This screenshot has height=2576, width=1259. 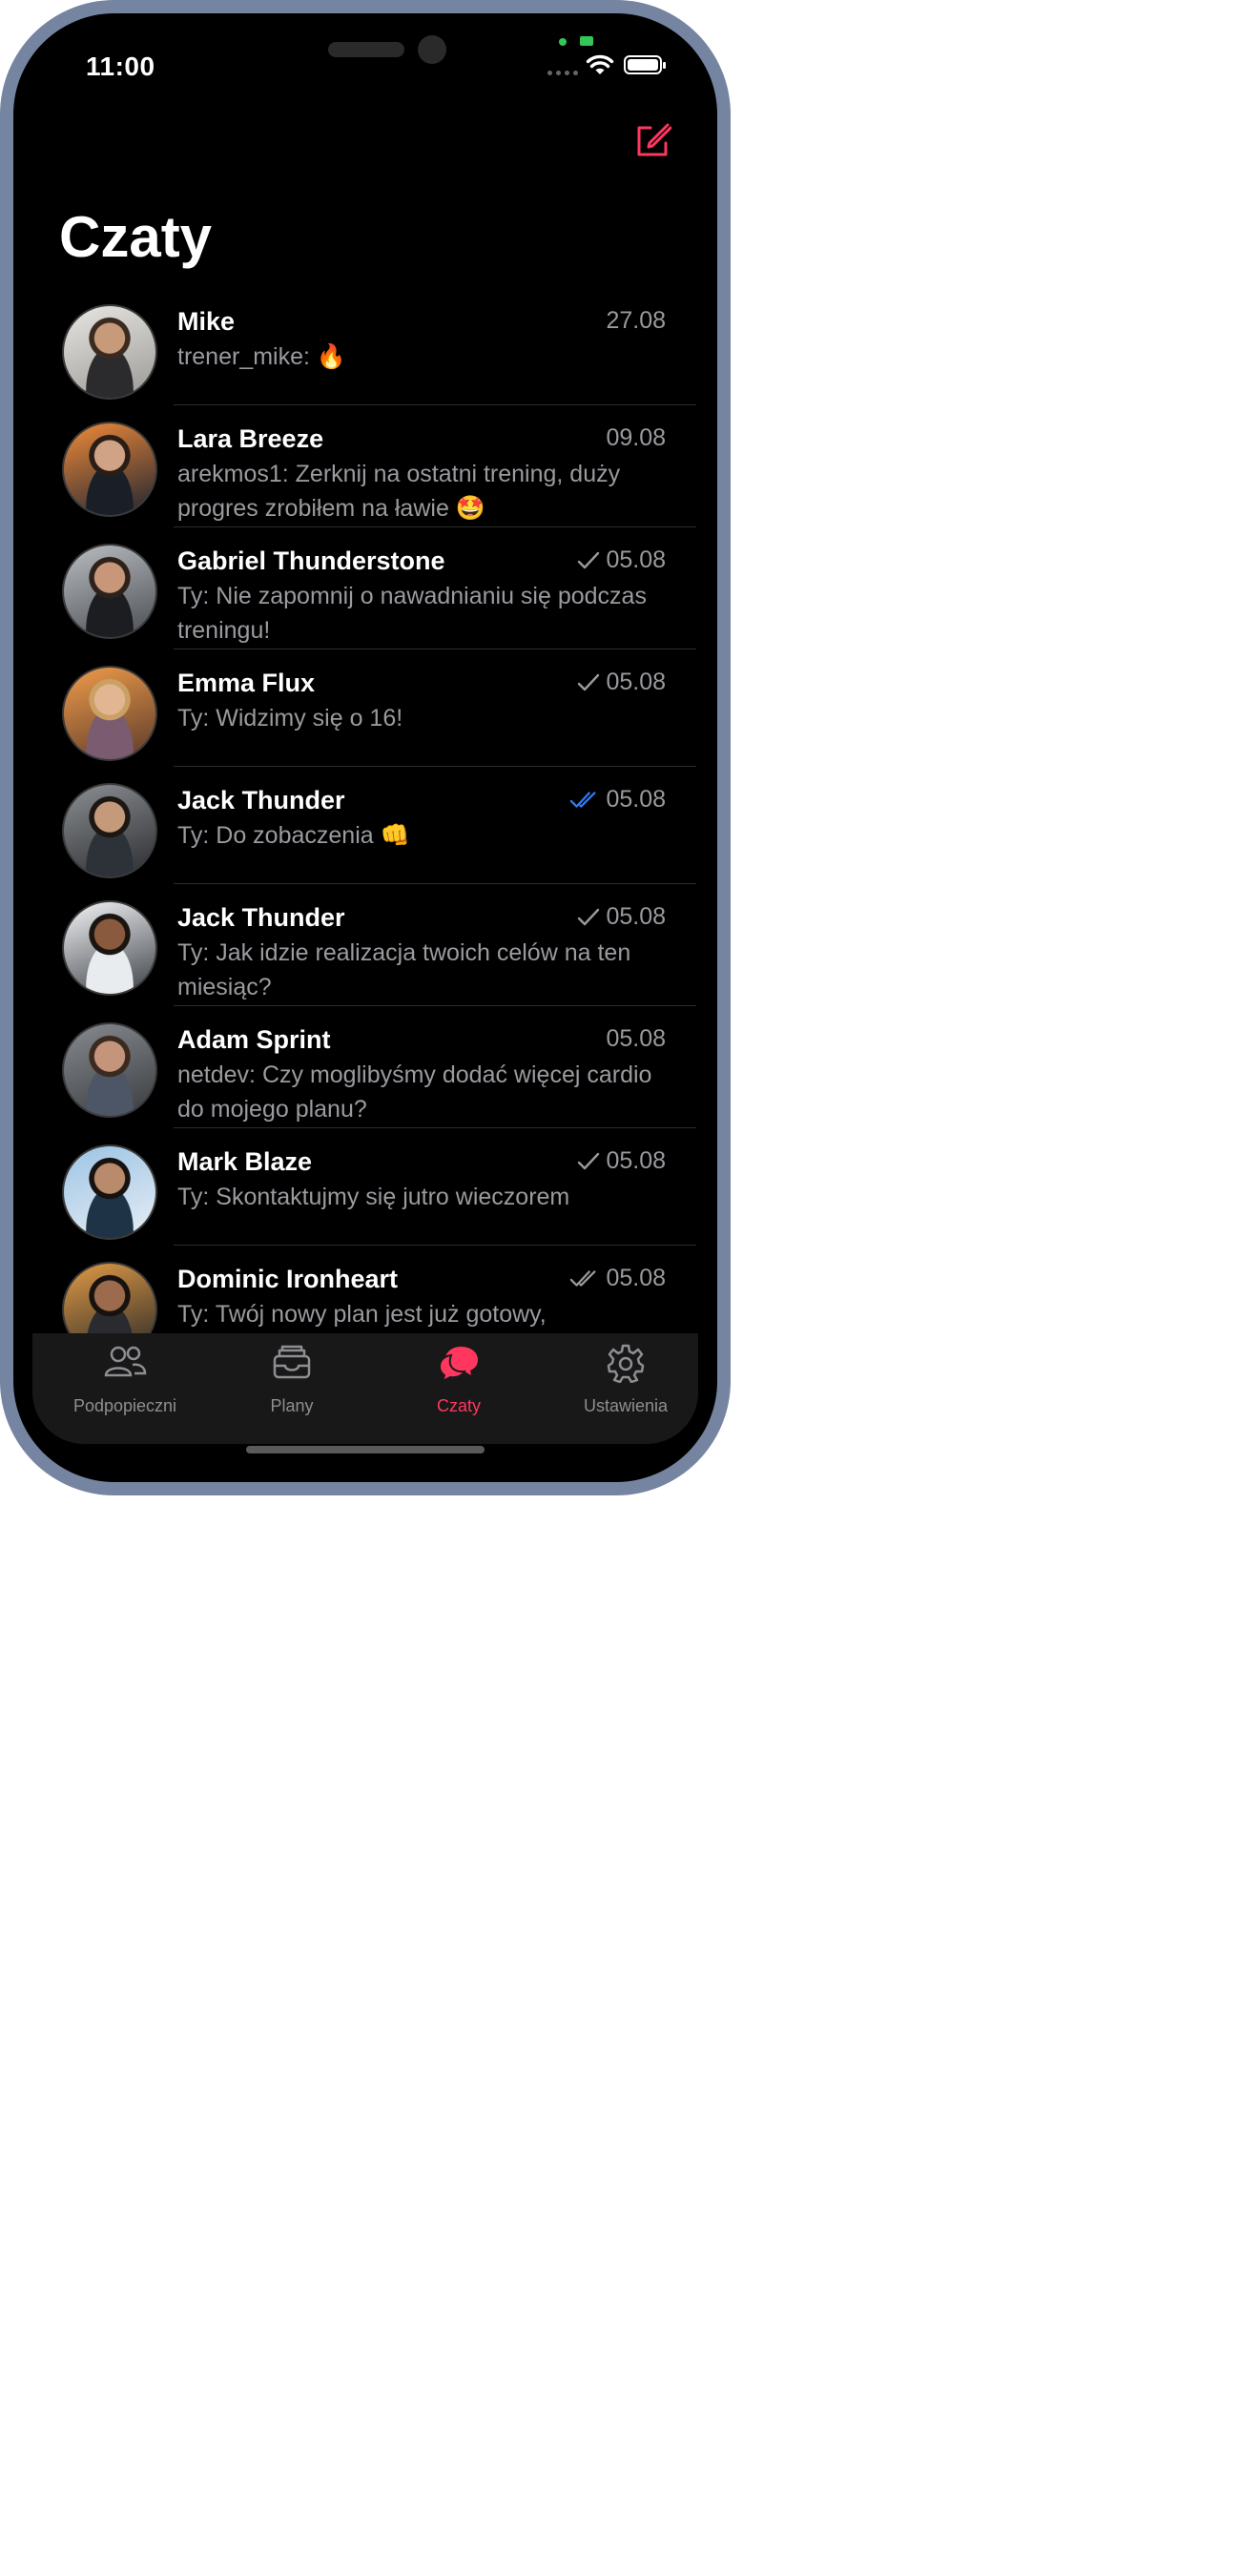 I want to click on delivered-double-check-icon, so click(x=583, y=1278).